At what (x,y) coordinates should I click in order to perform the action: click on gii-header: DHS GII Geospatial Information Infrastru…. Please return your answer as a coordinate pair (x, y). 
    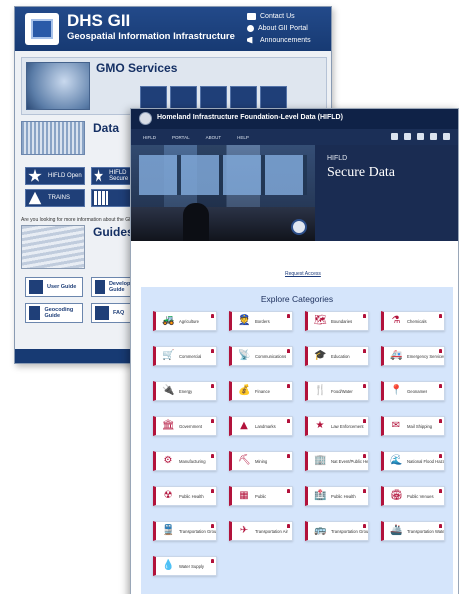
    Looking at the image, I should click on (173, 29).